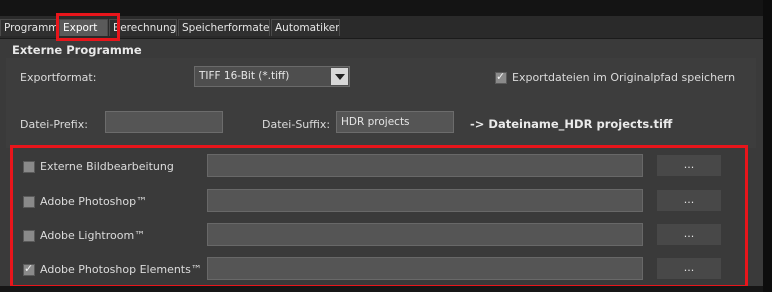  Describe the element at coordinates (425, 200) in the screenshot. I see `program-path-photoshop` at that location.